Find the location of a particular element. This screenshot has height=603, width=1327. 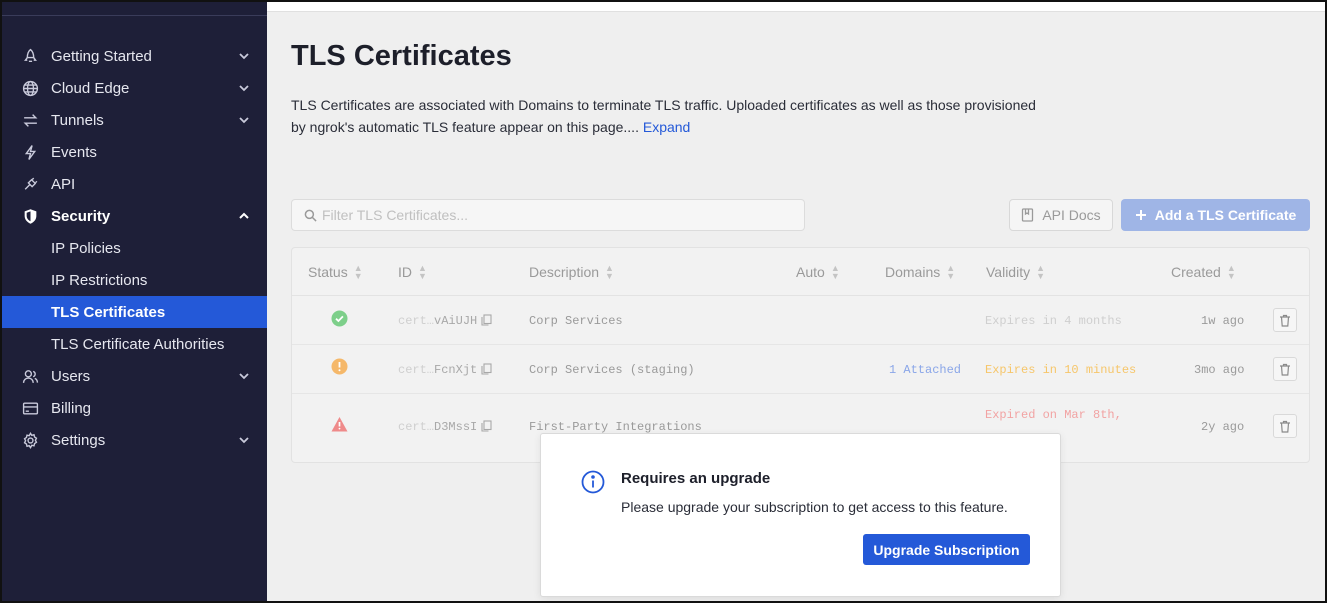

book-icon is located at coordinates (1028, 215).